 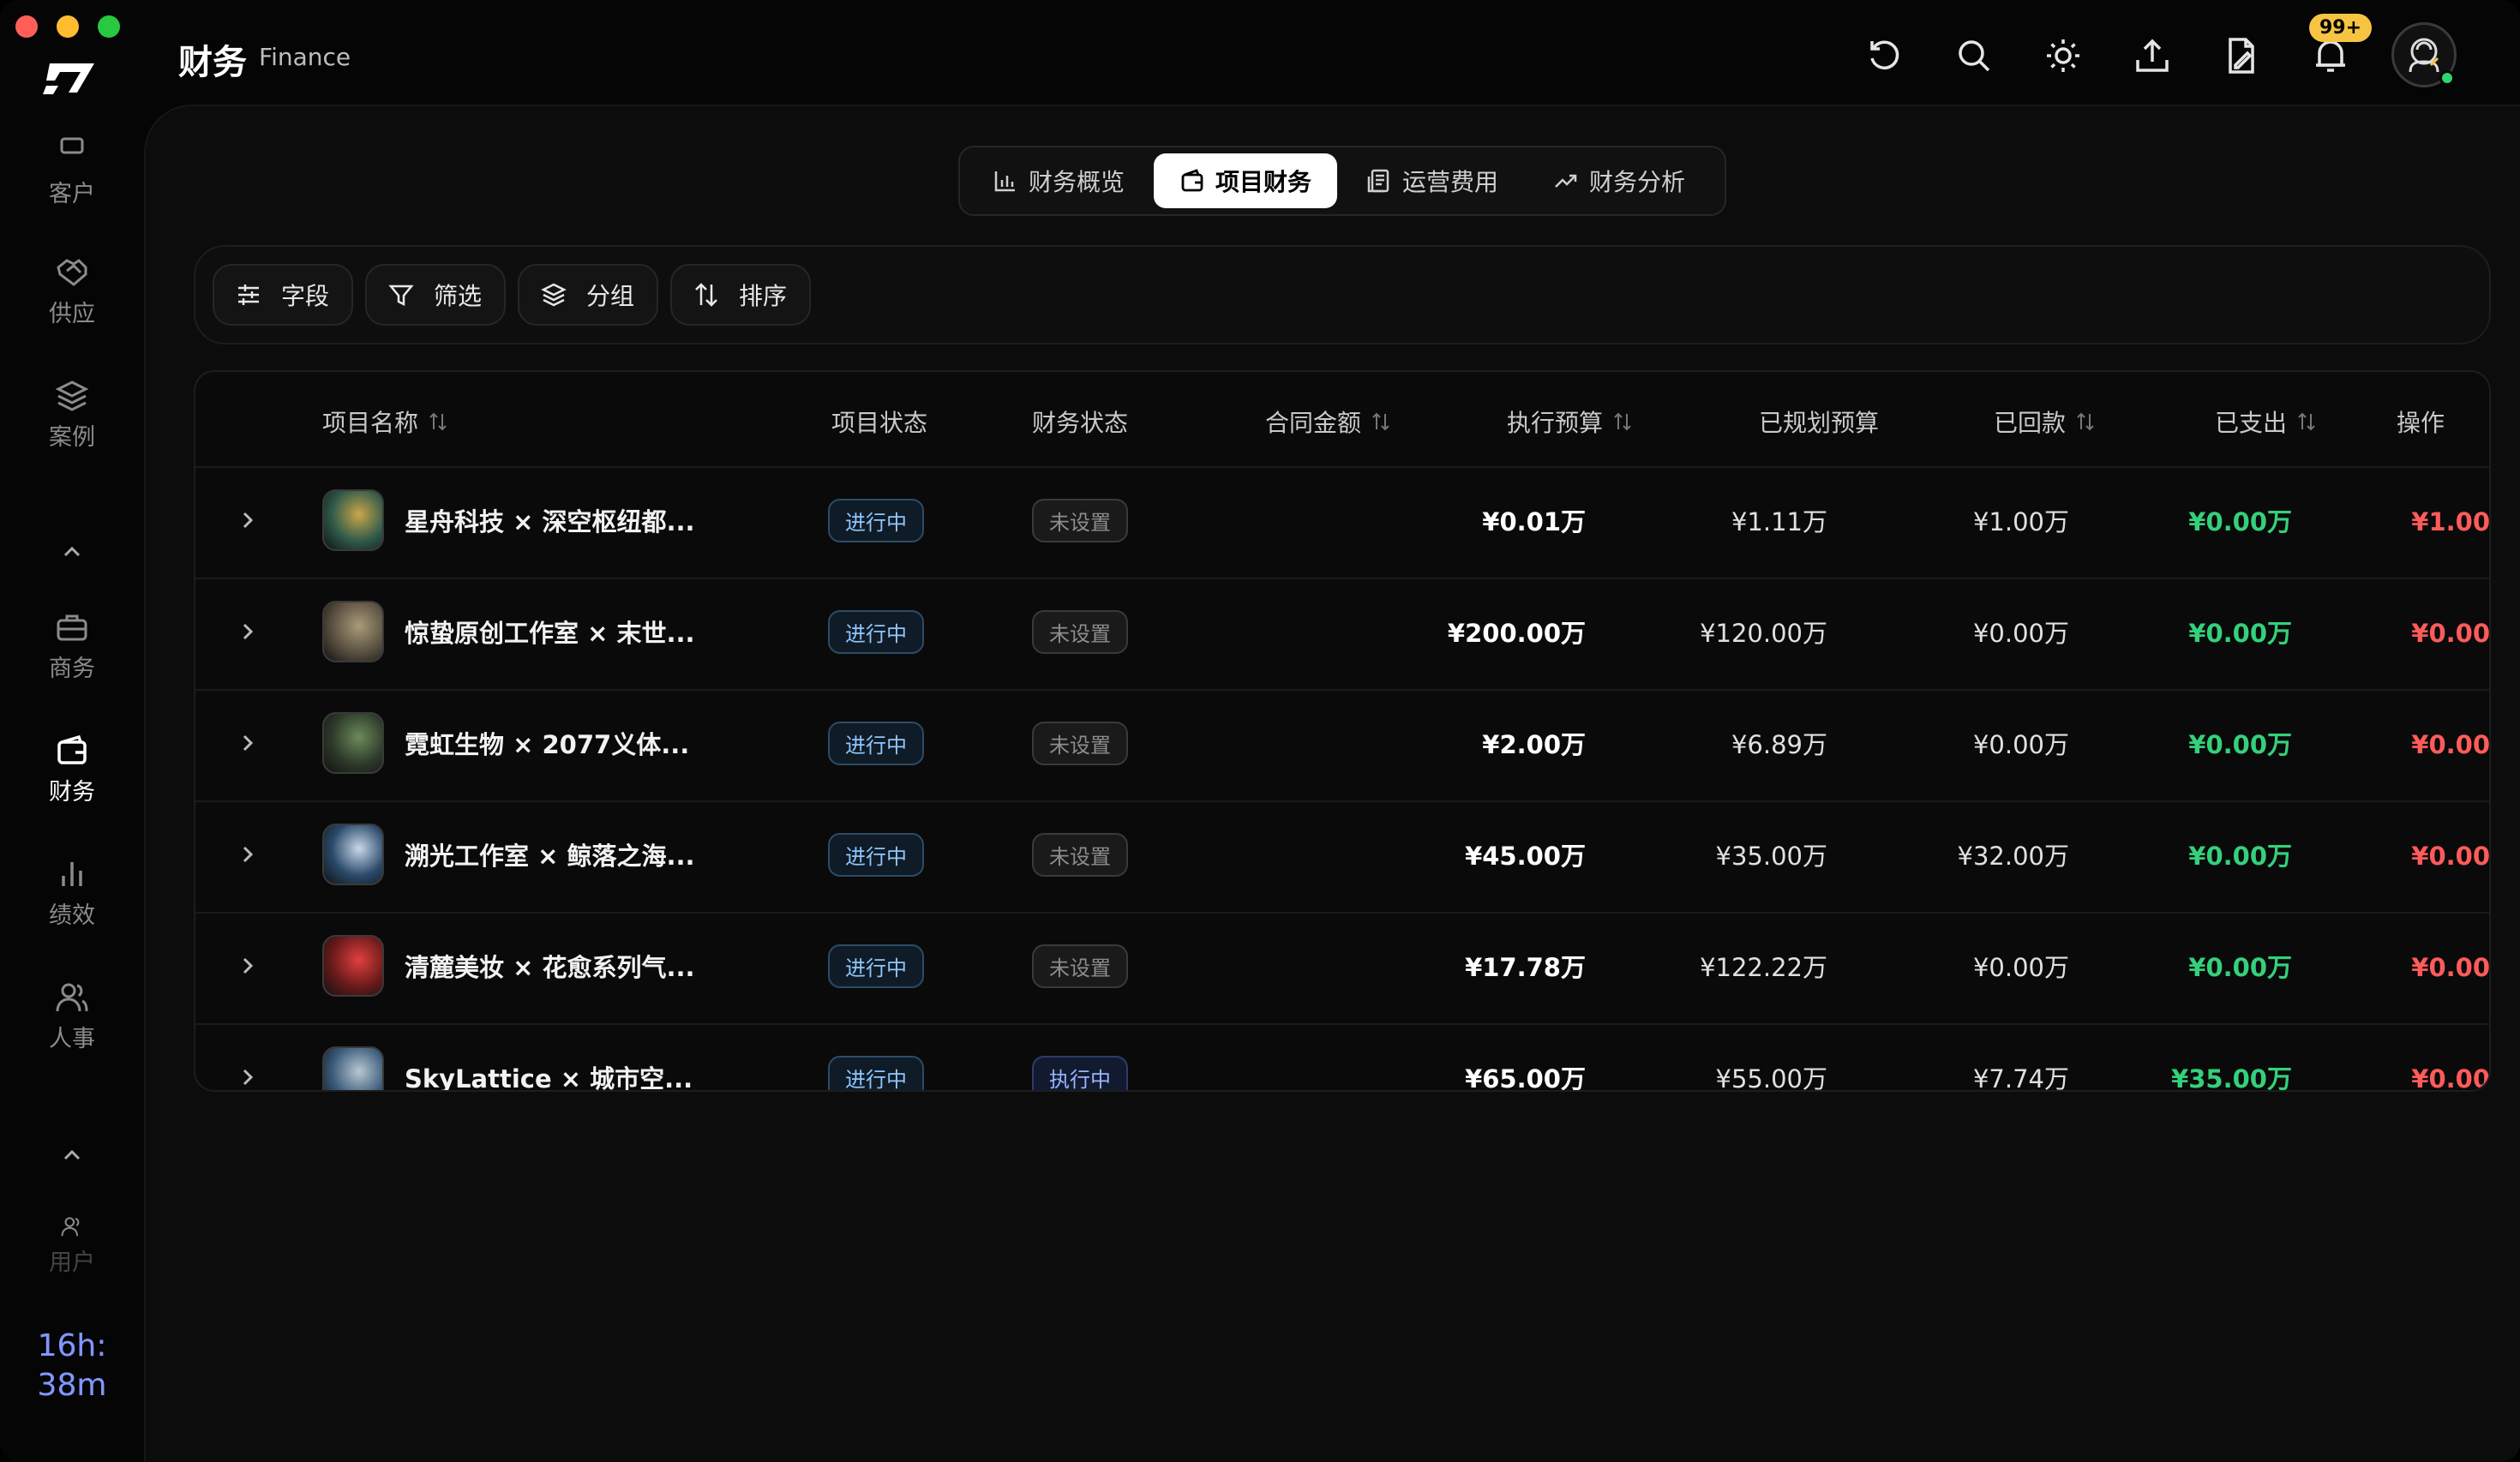 I want to click on tab-label: 运营费用, so click(x=1450, y=182).